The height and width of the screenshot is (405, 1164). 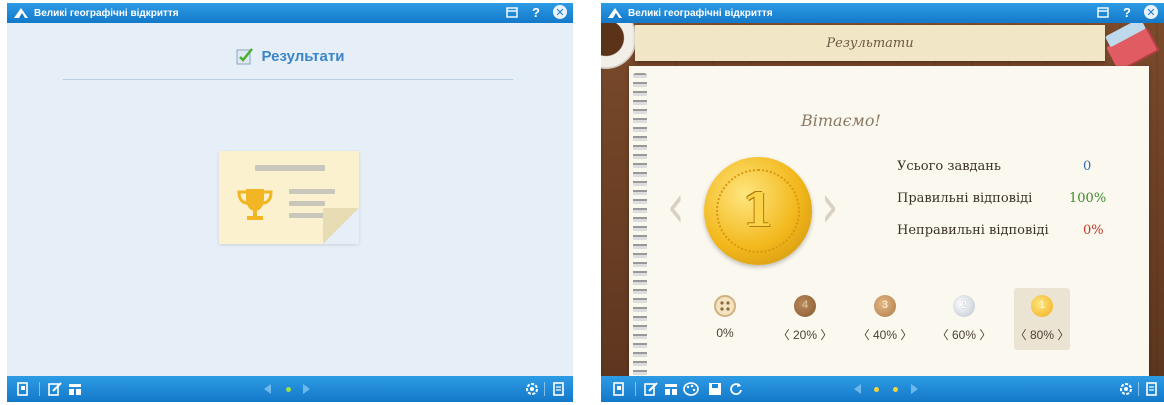 What do you see at coordinates (964, 335) in the screenshot?
I see `medal-label-60: 〈 60% 〉` at bounding box center [964, 335].